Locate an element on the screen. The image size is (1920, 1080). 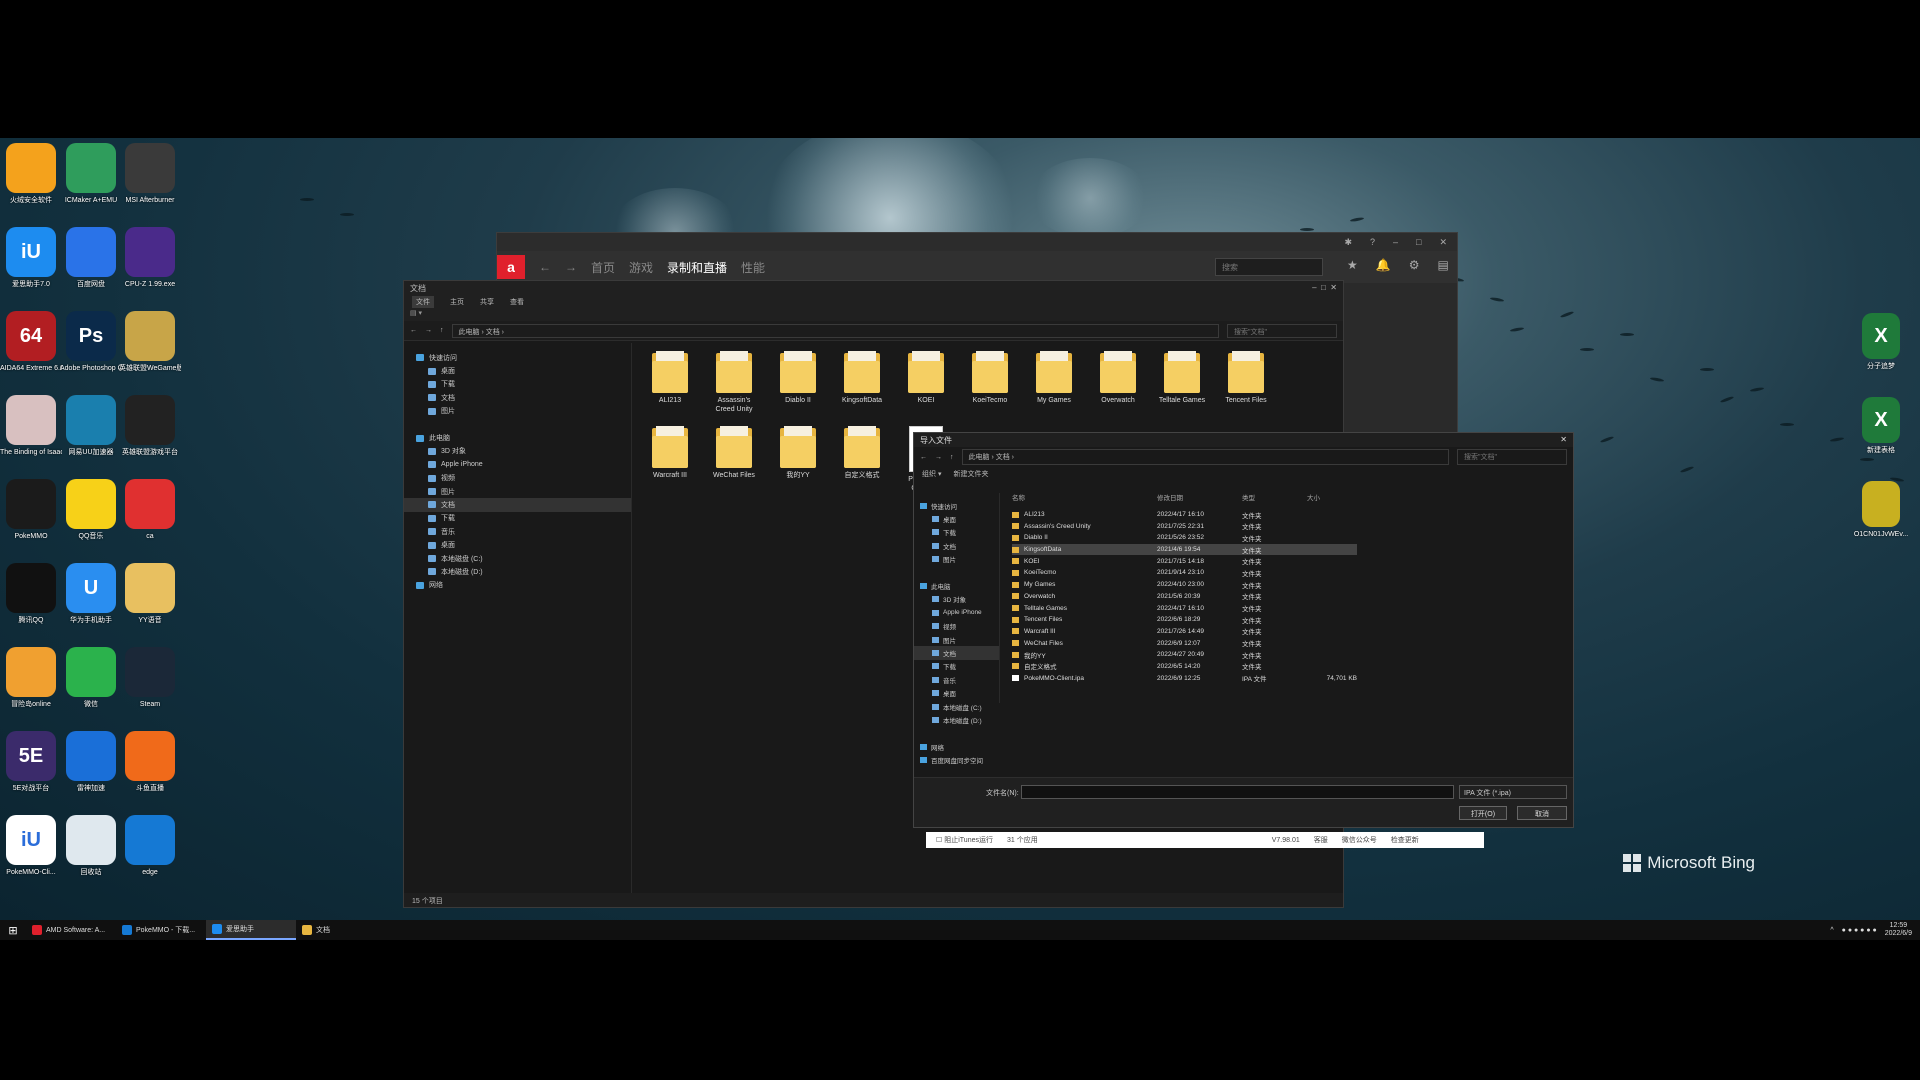
desktop-icon: 冒险岛online is located at coordinates (31, 678).